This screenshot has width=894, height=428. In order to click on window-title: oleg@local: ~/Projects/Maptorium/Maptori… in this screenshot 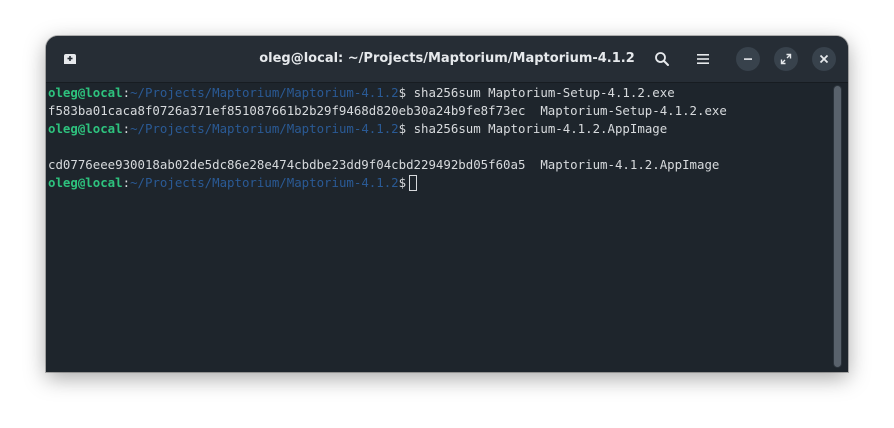, I will do `click(447, 58)`.